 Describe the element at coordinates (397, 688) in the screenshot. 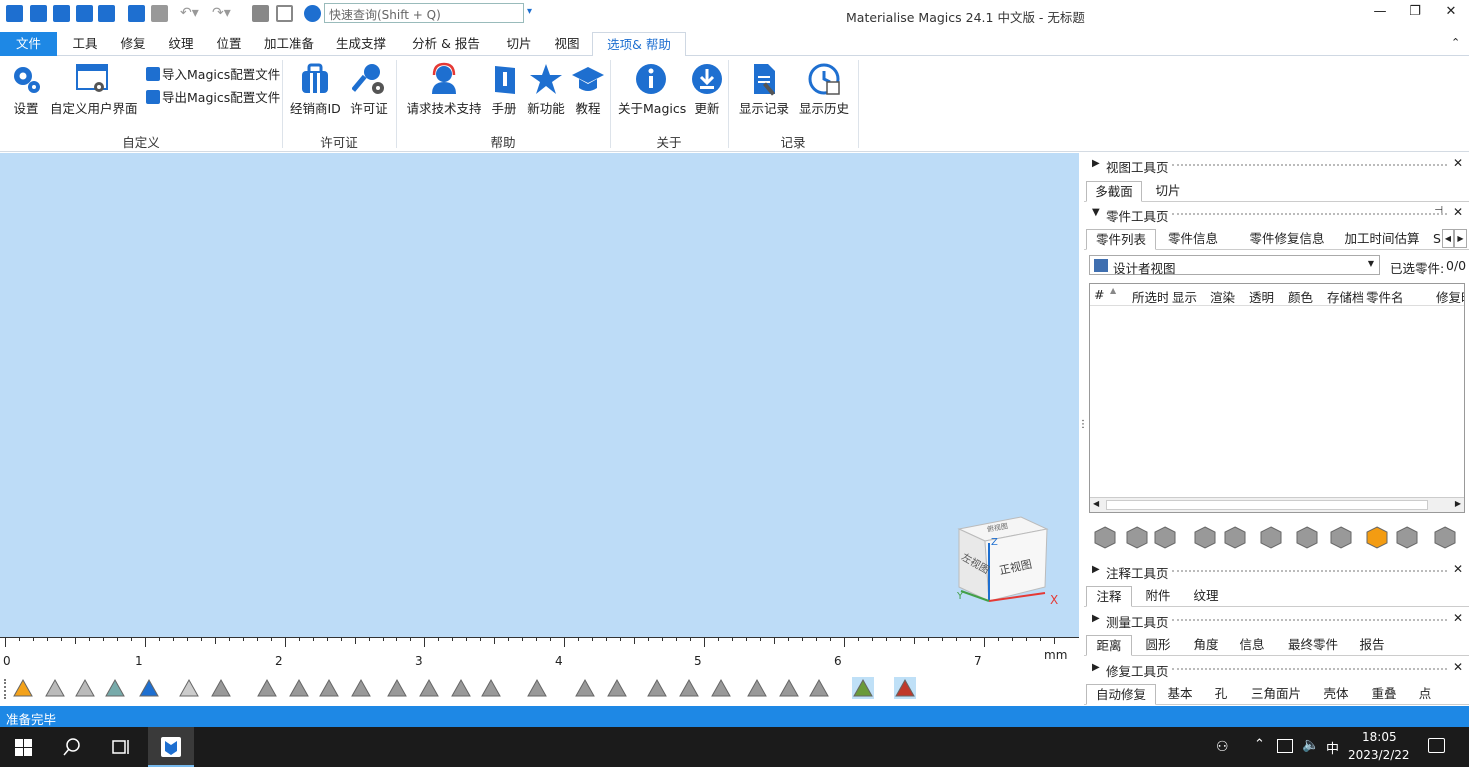

I see `box-select-icon` at that location.